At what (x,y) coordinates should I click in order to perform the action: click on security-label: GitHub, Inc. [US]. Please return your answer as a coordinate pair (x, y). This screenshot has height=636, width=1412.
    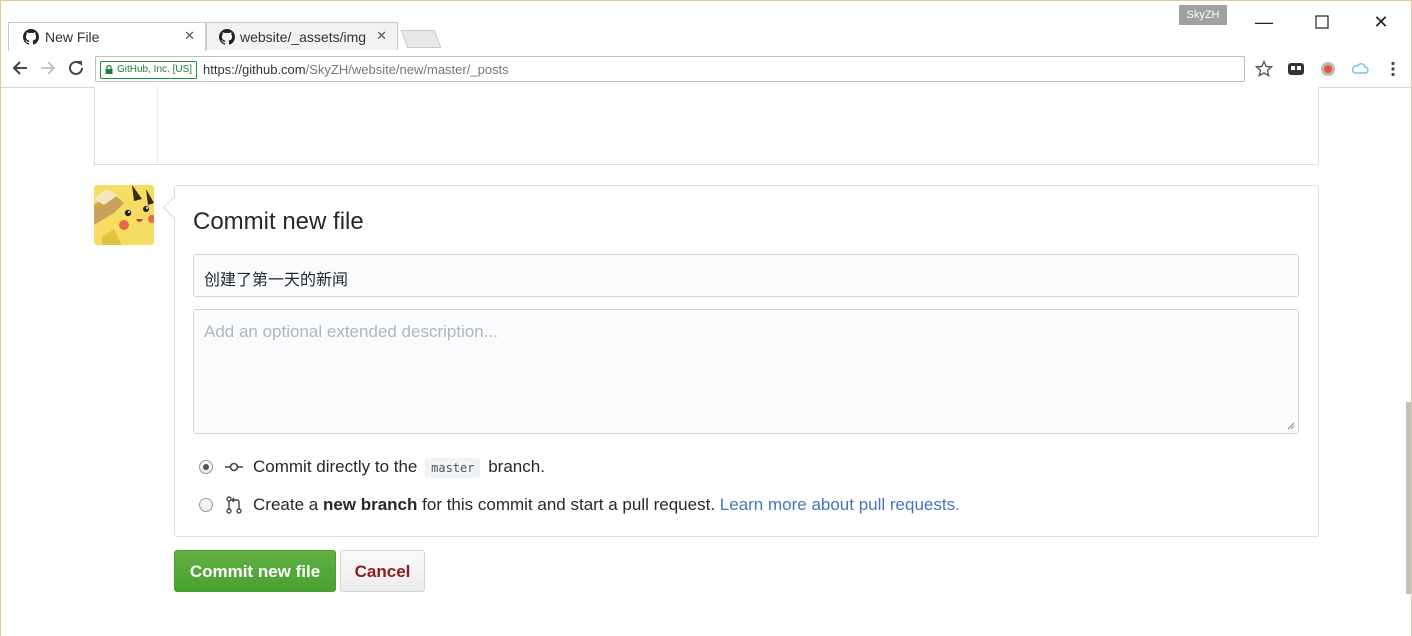
    Looking at the image, I should click on (155, 69).